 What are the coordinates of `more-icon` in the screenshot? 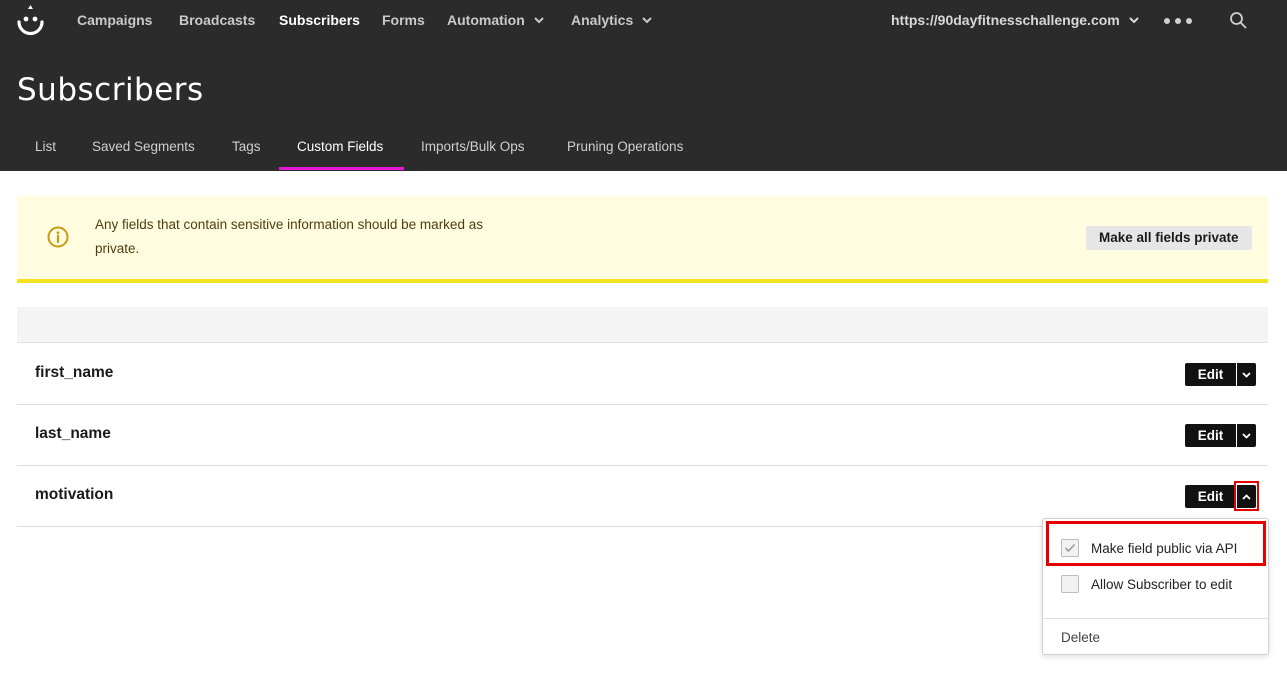 It's located at (1178, 21).